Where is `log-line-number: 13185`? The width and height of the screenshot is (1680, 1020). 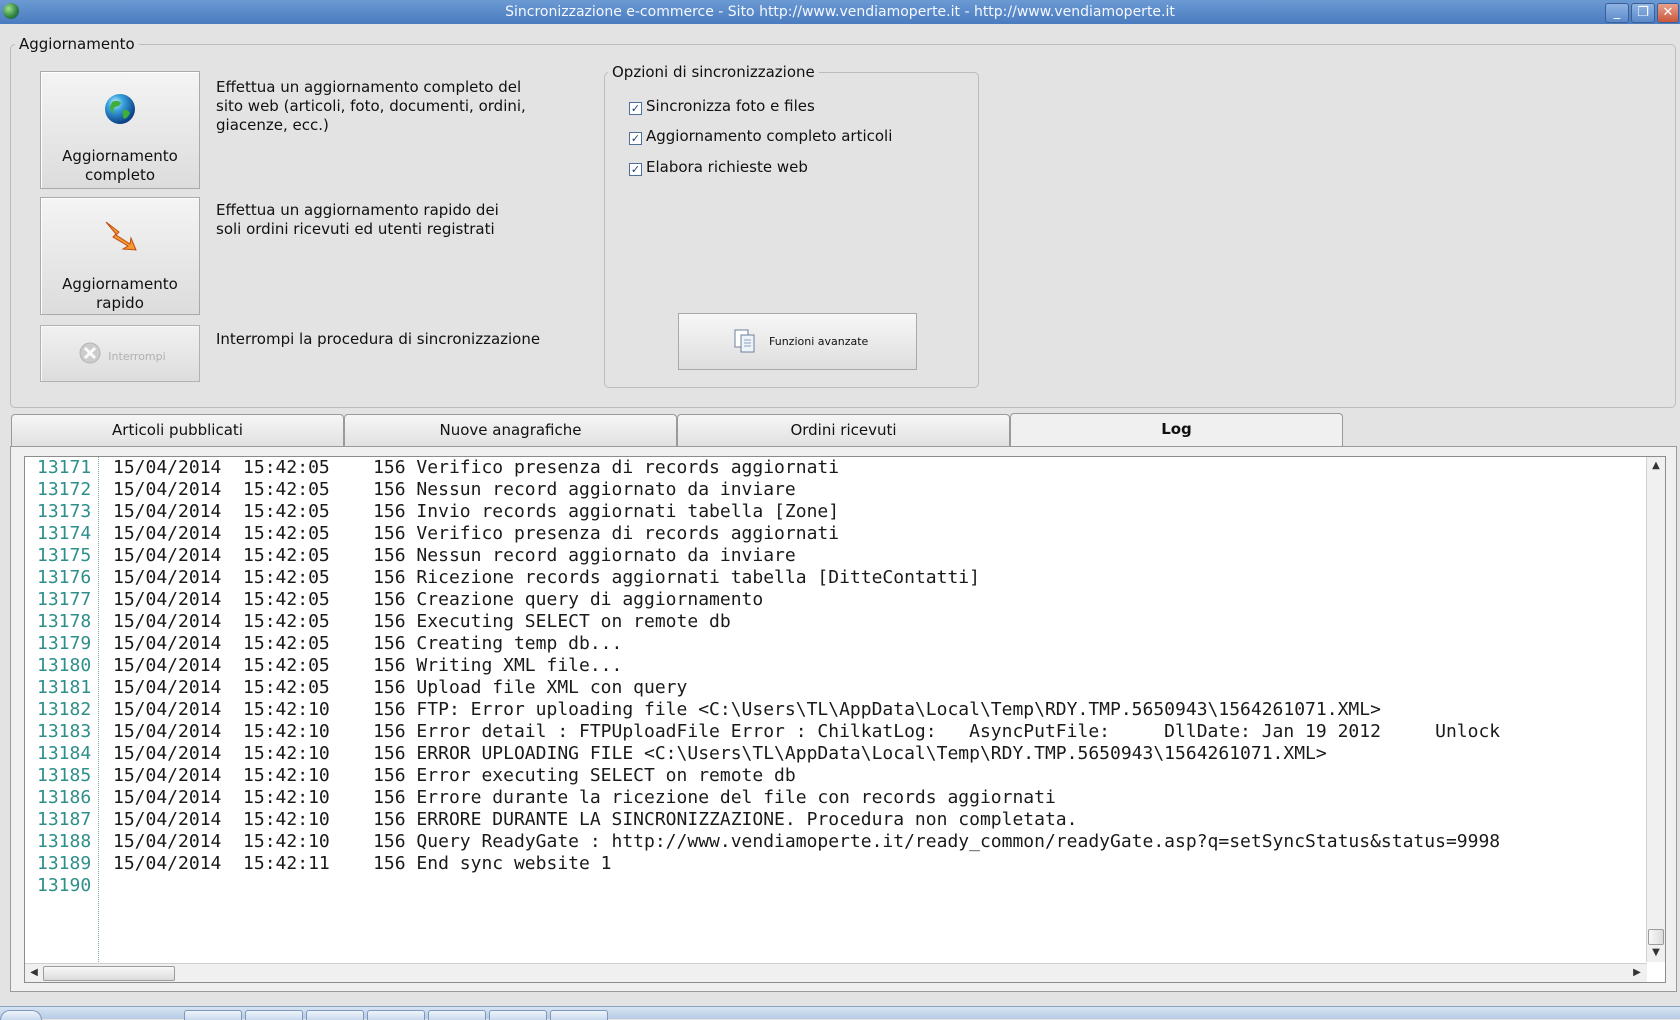 log-line-number: 13185 is located at coordinates (64, 775).